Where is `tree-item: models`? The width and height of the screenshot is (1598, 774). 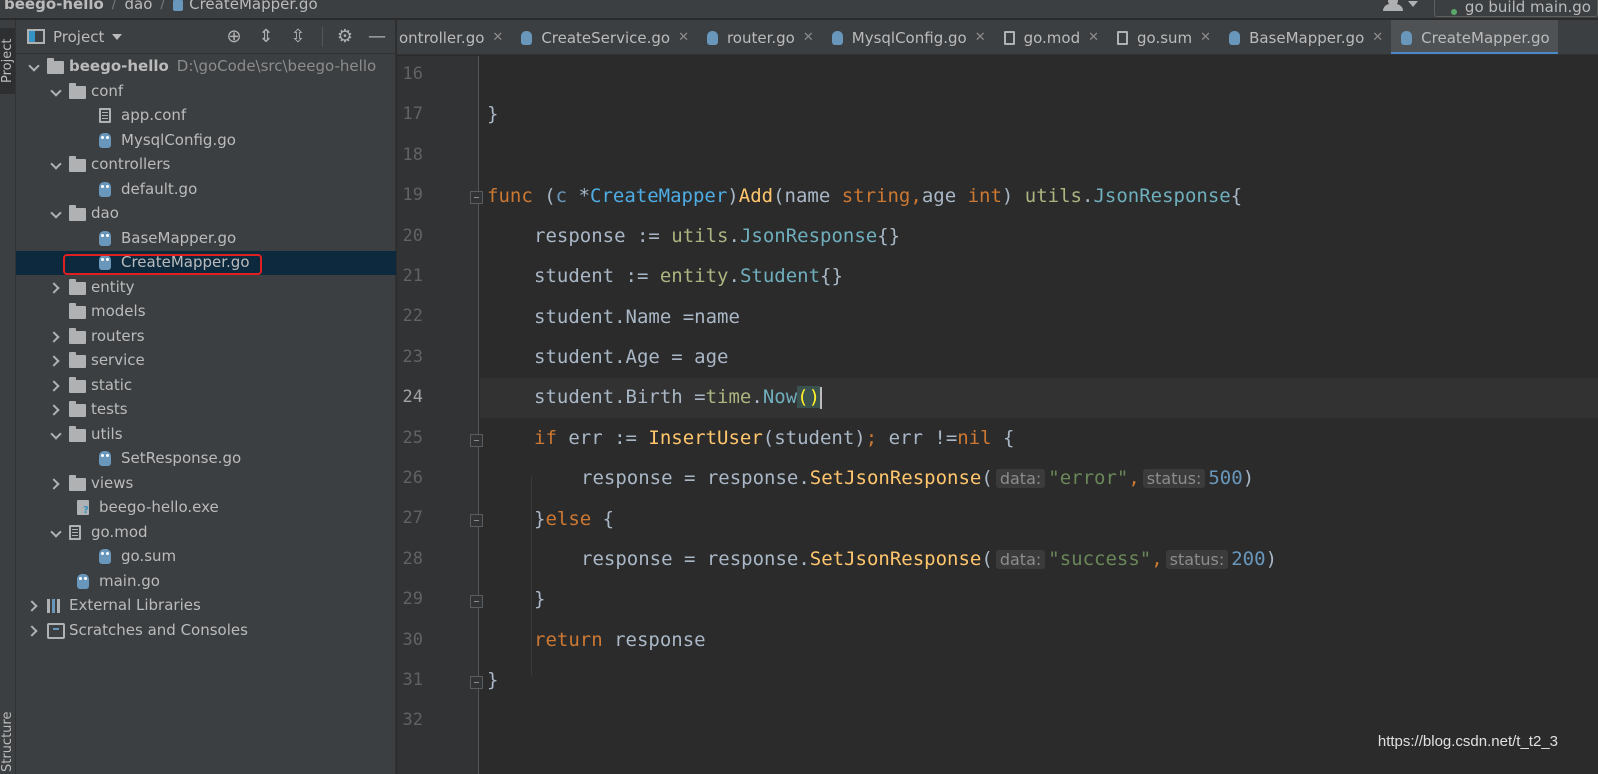 tree-item: models is located at coordinates (206, 312).